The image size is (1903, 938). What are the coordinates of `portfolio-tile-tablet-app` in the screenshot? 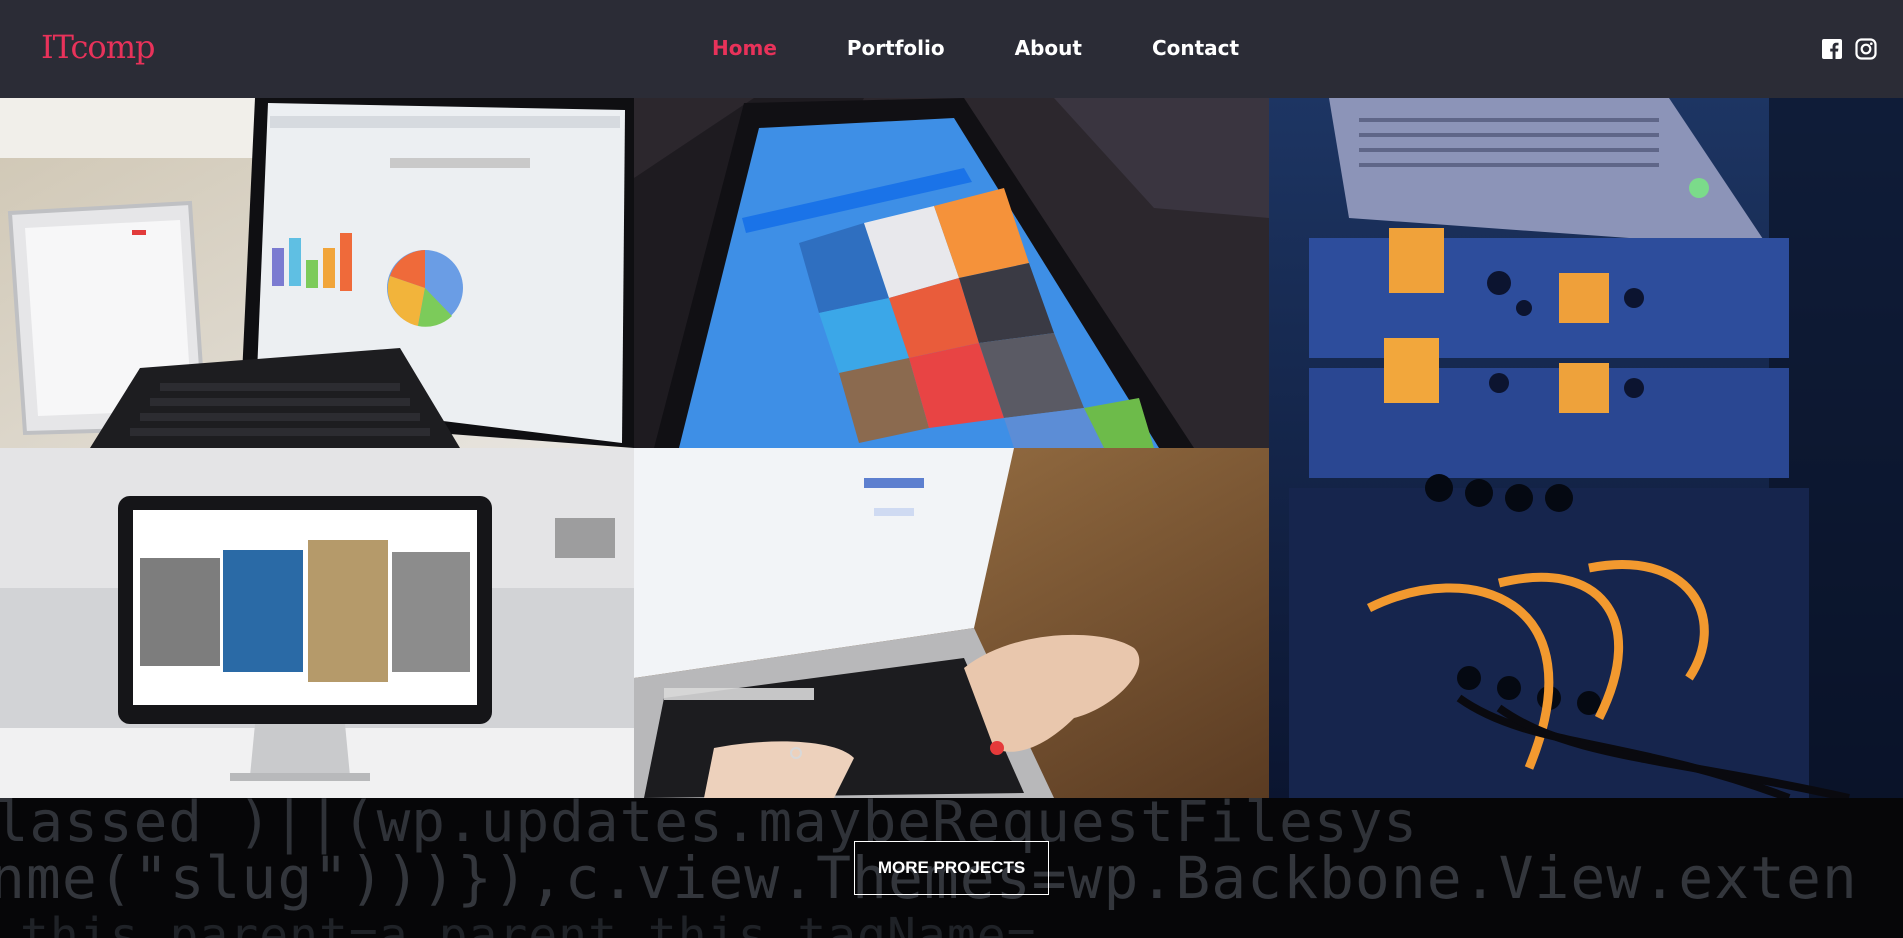 It's located at (951, 273).